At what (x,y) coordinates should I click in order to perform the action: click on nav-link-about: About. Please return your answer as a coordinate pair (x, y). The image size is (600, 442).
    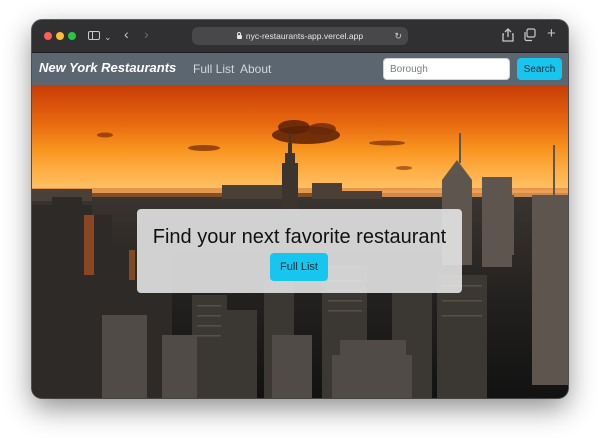
    Looking at the image, I should click on (255, 69).